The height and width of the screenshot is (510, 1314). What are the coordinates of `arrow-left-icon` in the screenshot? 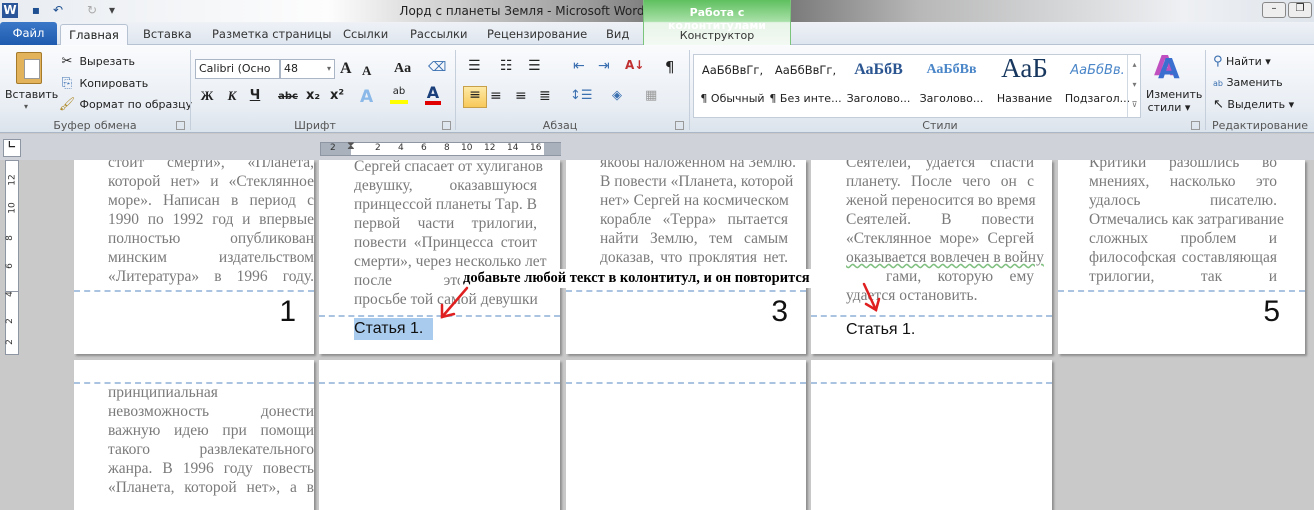 It's located at (454, 302).